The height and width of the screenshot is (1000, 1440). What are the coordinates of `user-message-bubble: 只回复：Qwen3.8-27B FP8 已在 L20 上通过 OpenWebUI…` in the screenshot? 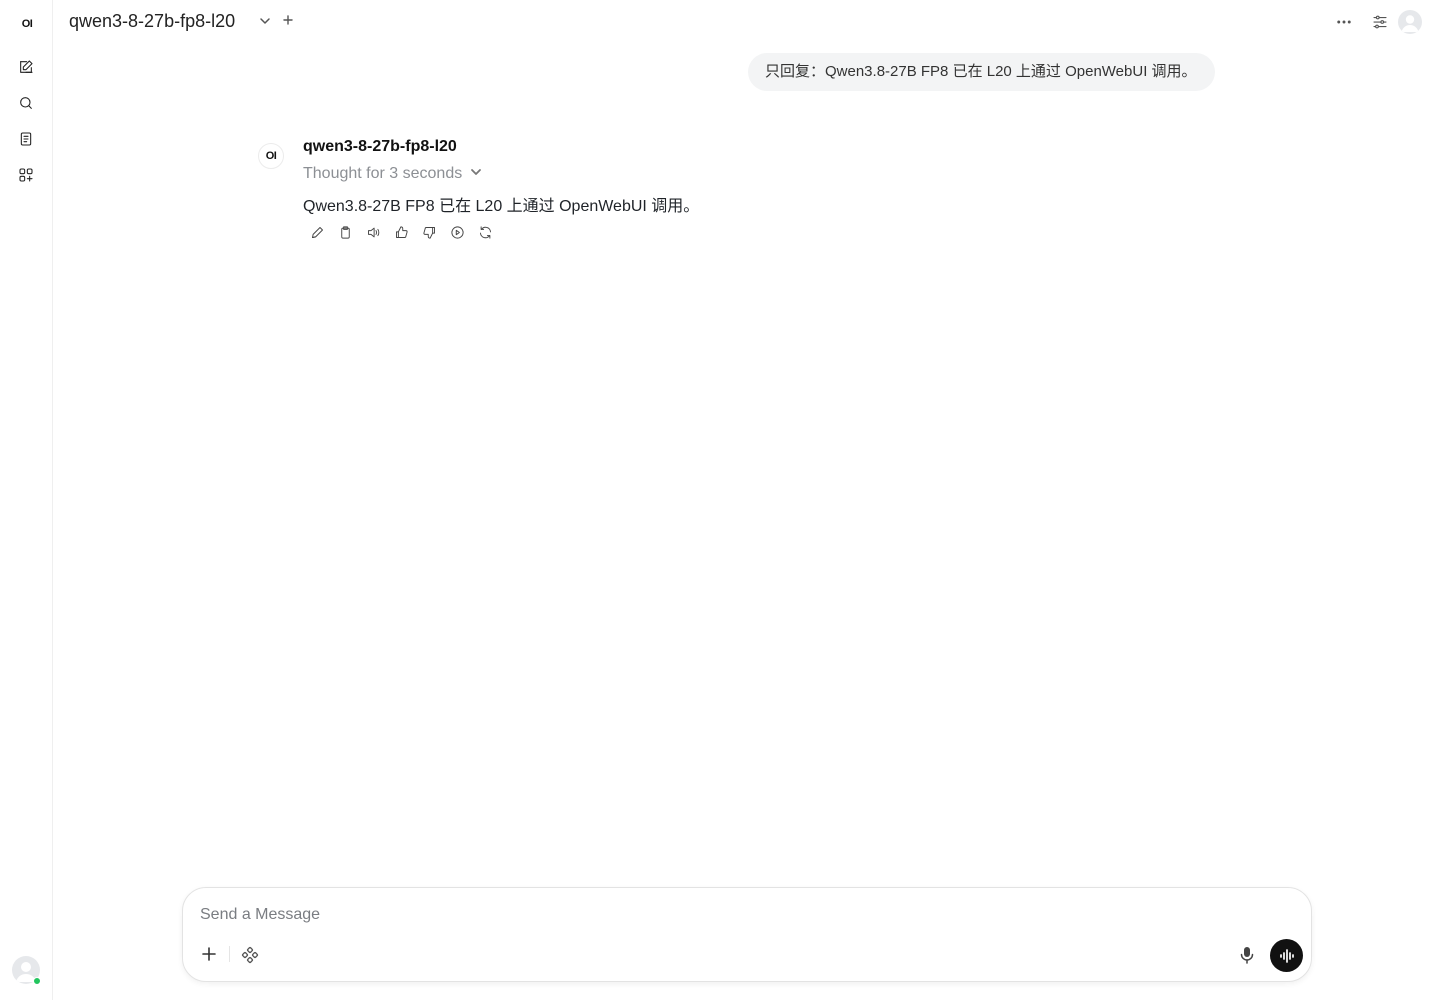 It's located at (981, 72).